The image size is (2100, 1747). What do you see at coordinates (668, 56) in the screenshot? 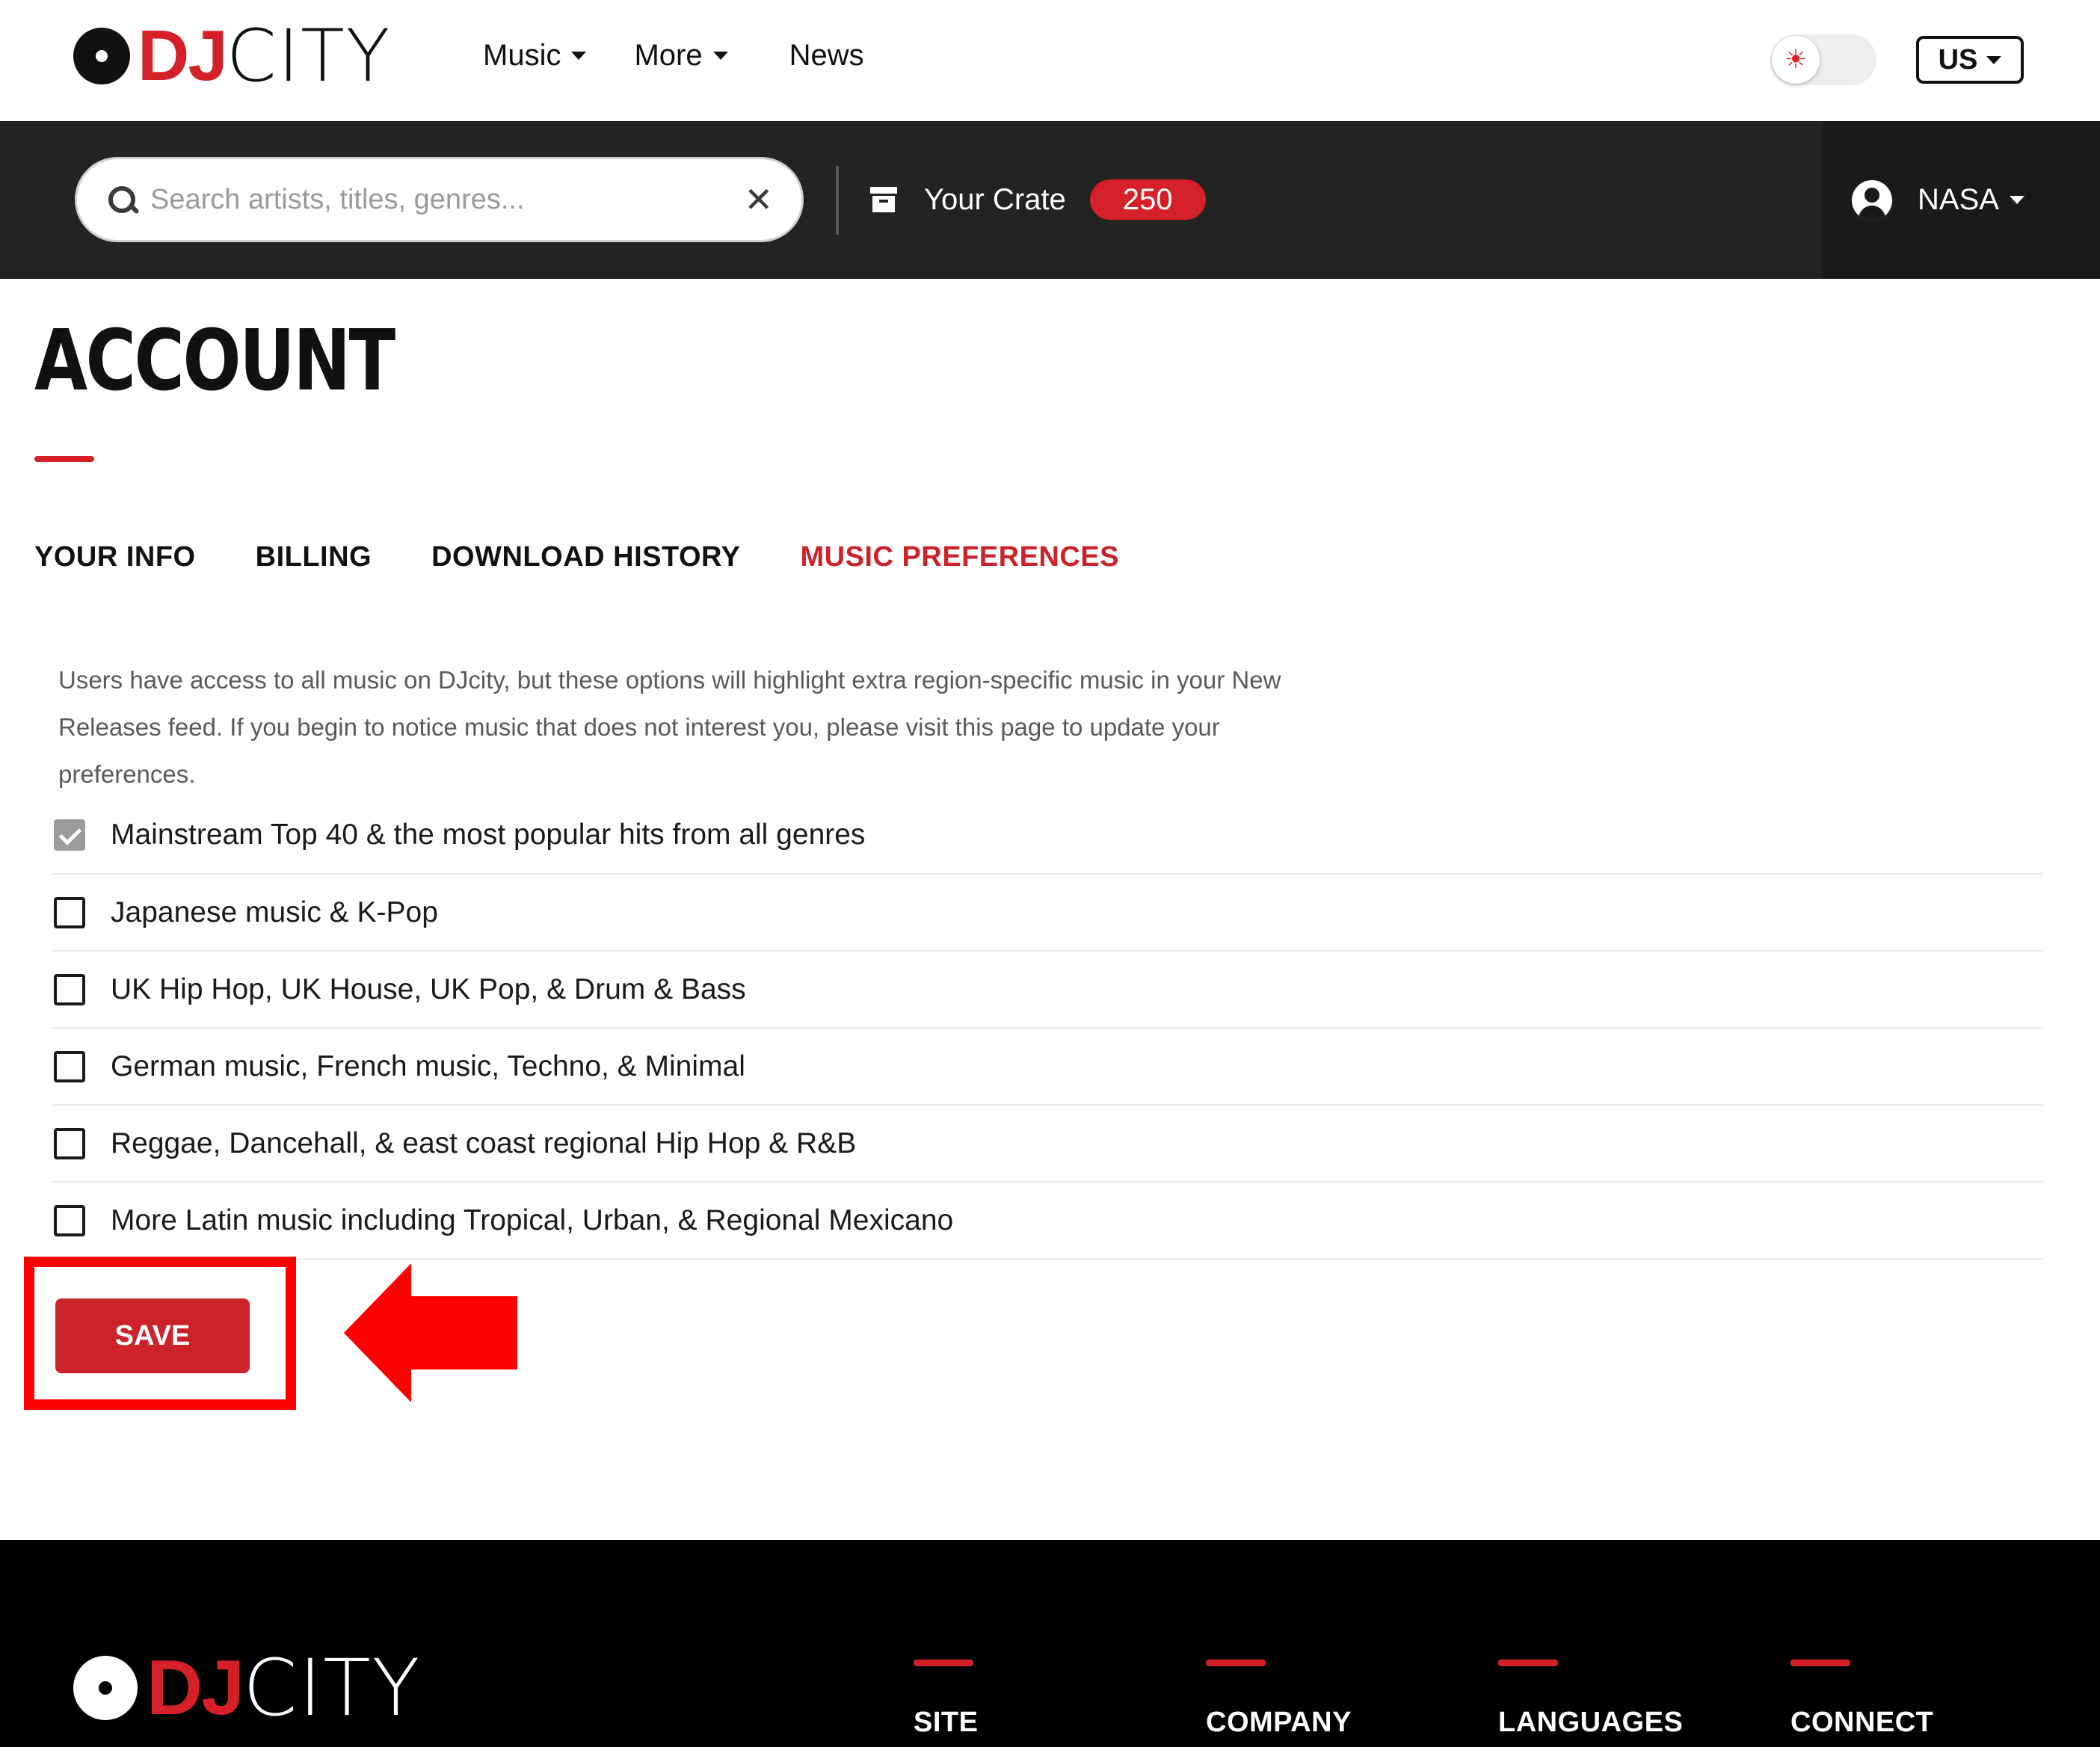
I see `nav-more-label: More` at bounding box center [668, 56].